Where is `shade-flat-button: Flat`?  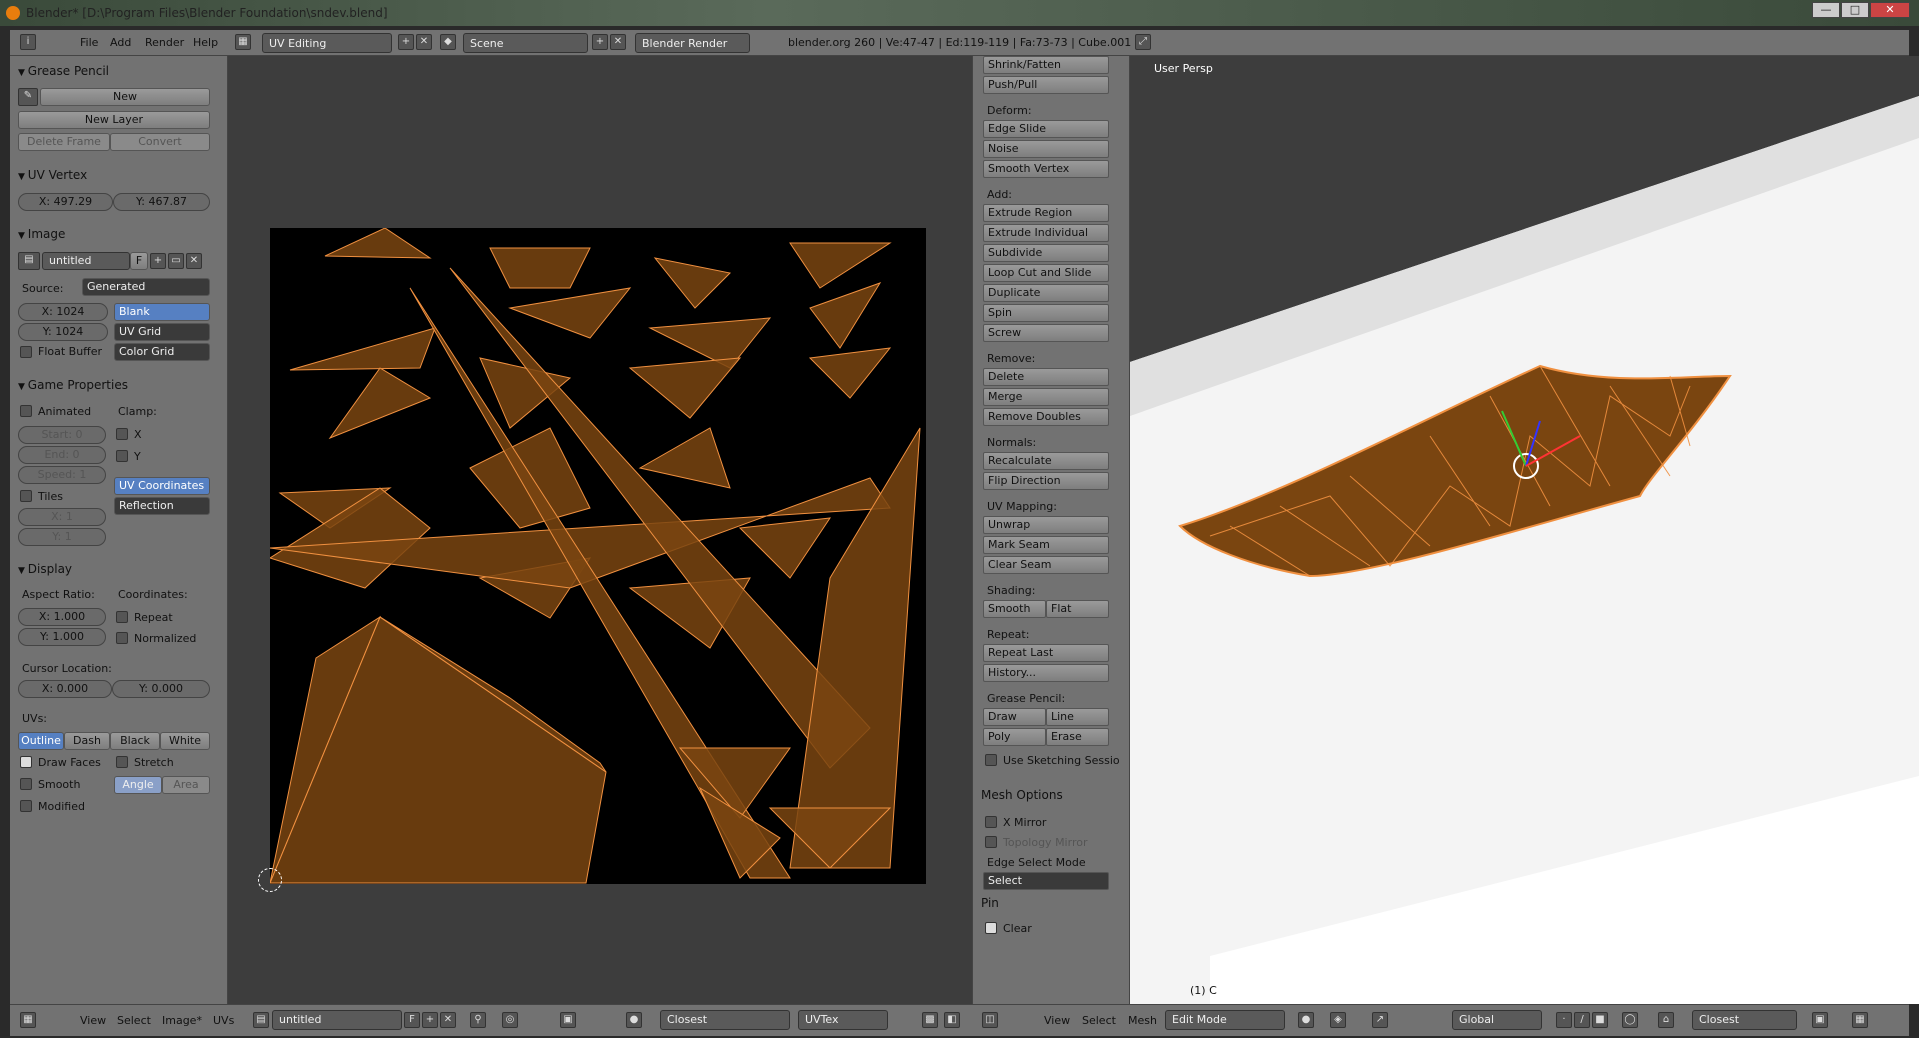
shade-flat-button: Flat is located at coordinates (1077, 609).